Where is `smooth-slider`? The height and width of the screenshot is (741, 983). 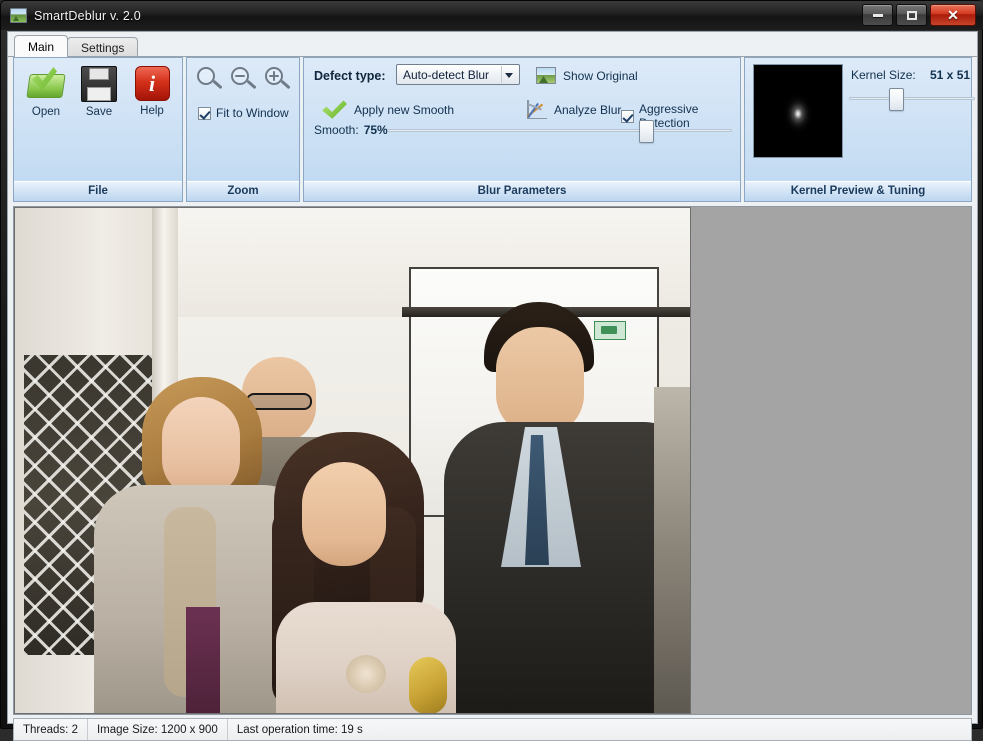
smooth-slider is located at coordinates (559, 131).